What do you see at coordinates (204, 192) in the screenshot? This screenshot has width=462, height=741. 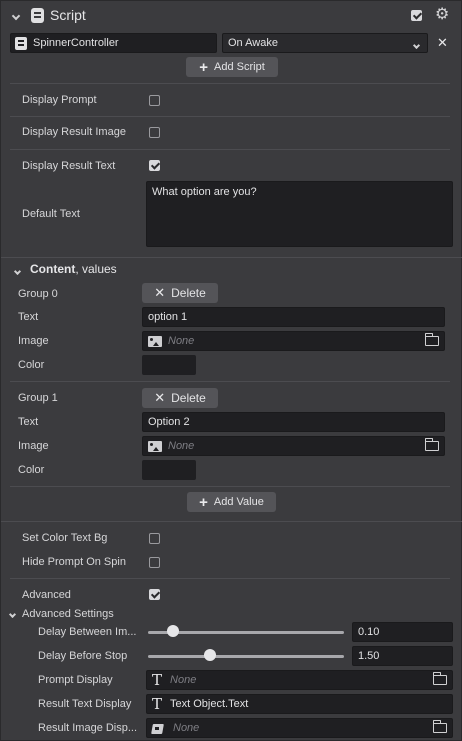 I see `default-text-value: What option are you?` at bounding box center [204, 192].